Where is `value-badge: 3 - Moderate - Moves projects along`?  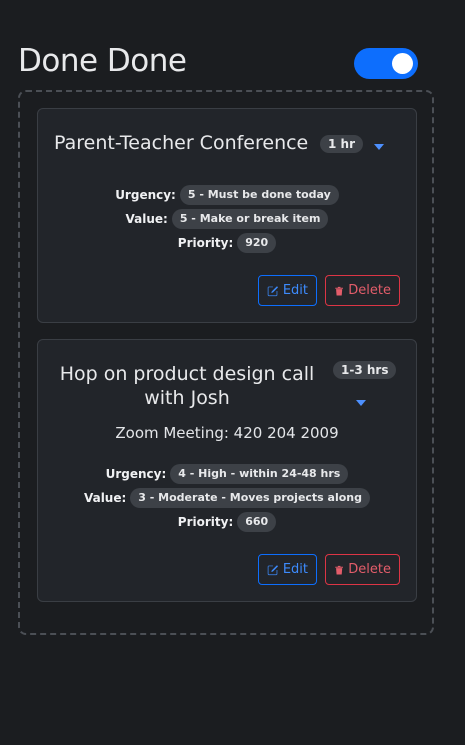 value-badge: 3 - Moderate - Moves projects along is located at coordinates (250, 498).